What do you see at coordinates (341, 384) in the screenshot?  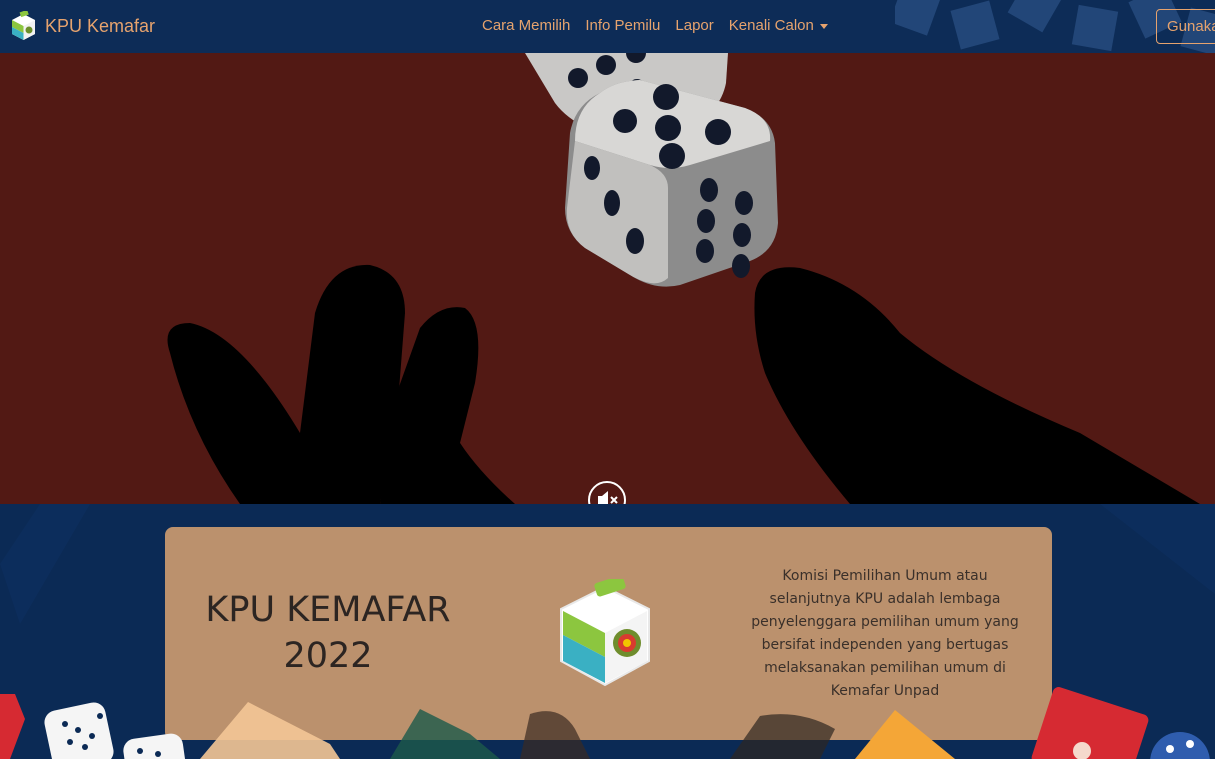 I see `left-hand-silhouette` at bounding box center [341, 384].